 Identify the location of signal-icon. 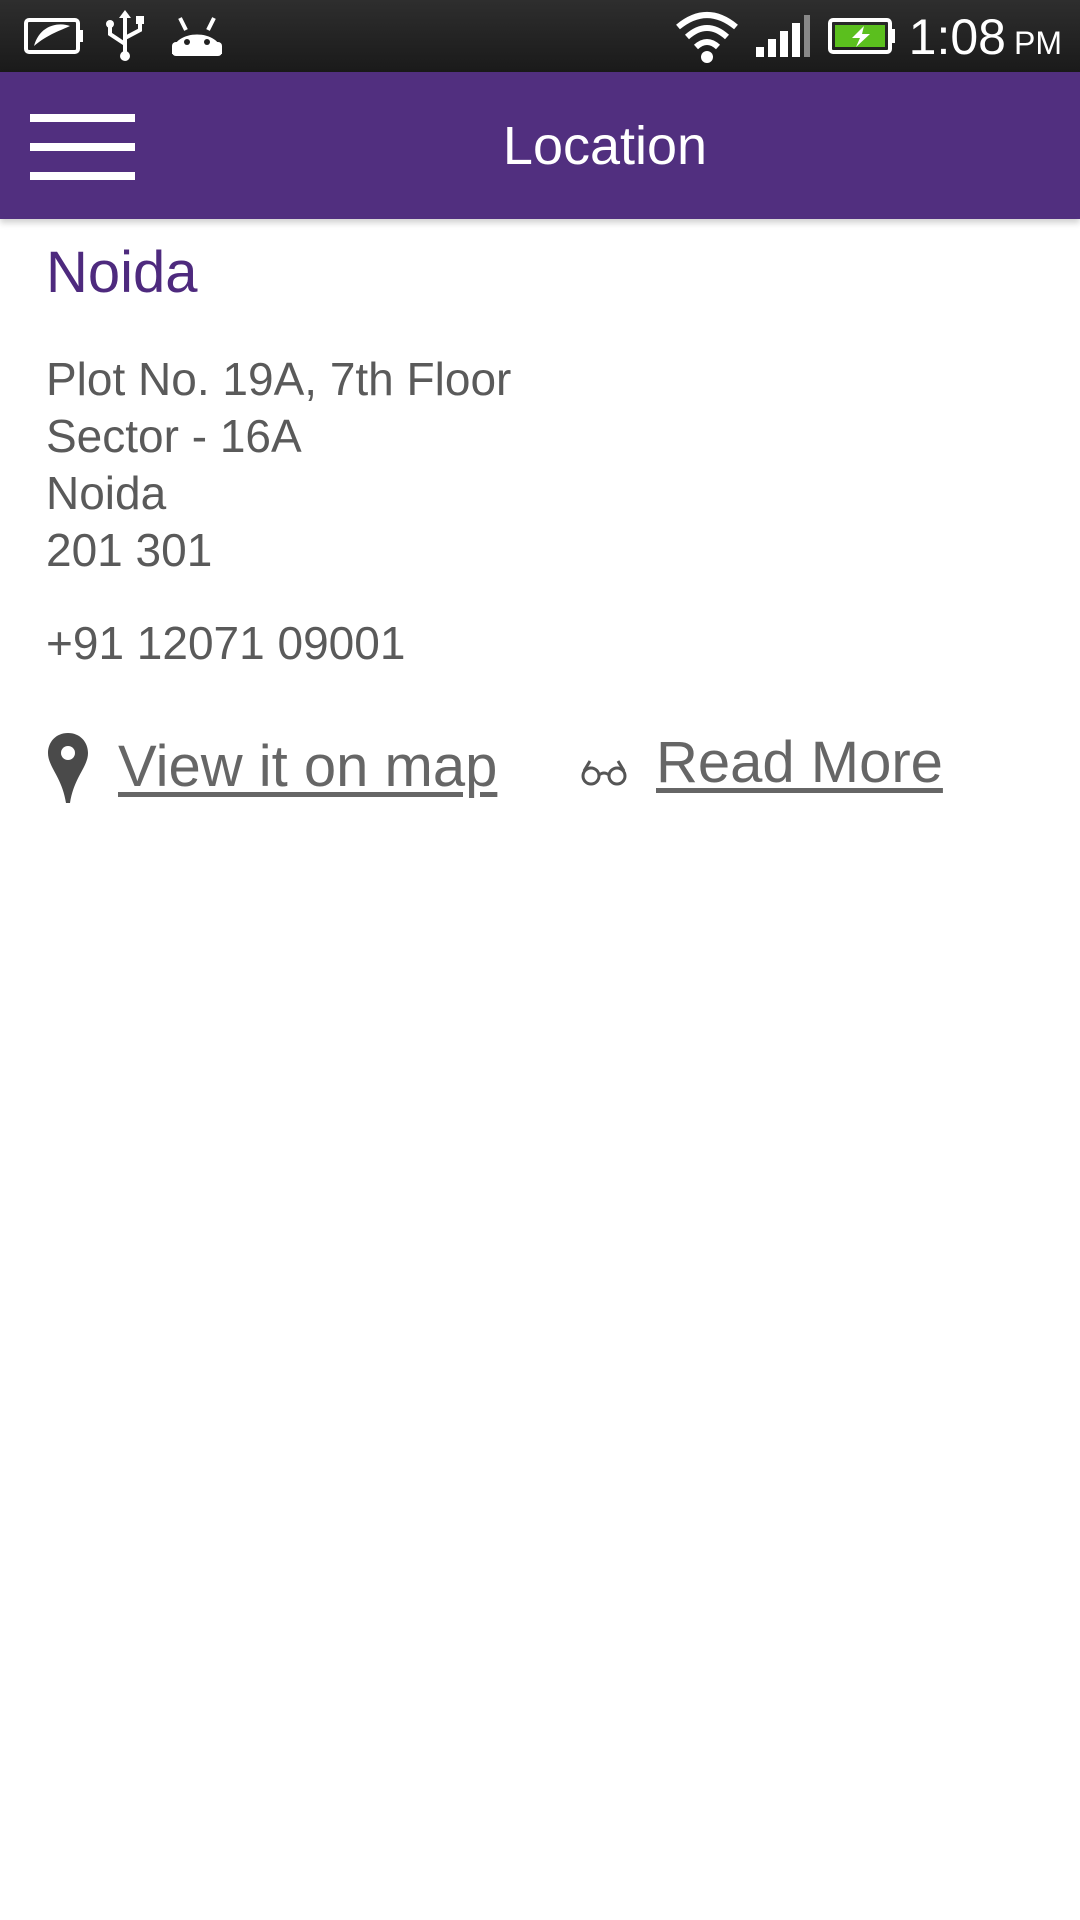
(783, 36).